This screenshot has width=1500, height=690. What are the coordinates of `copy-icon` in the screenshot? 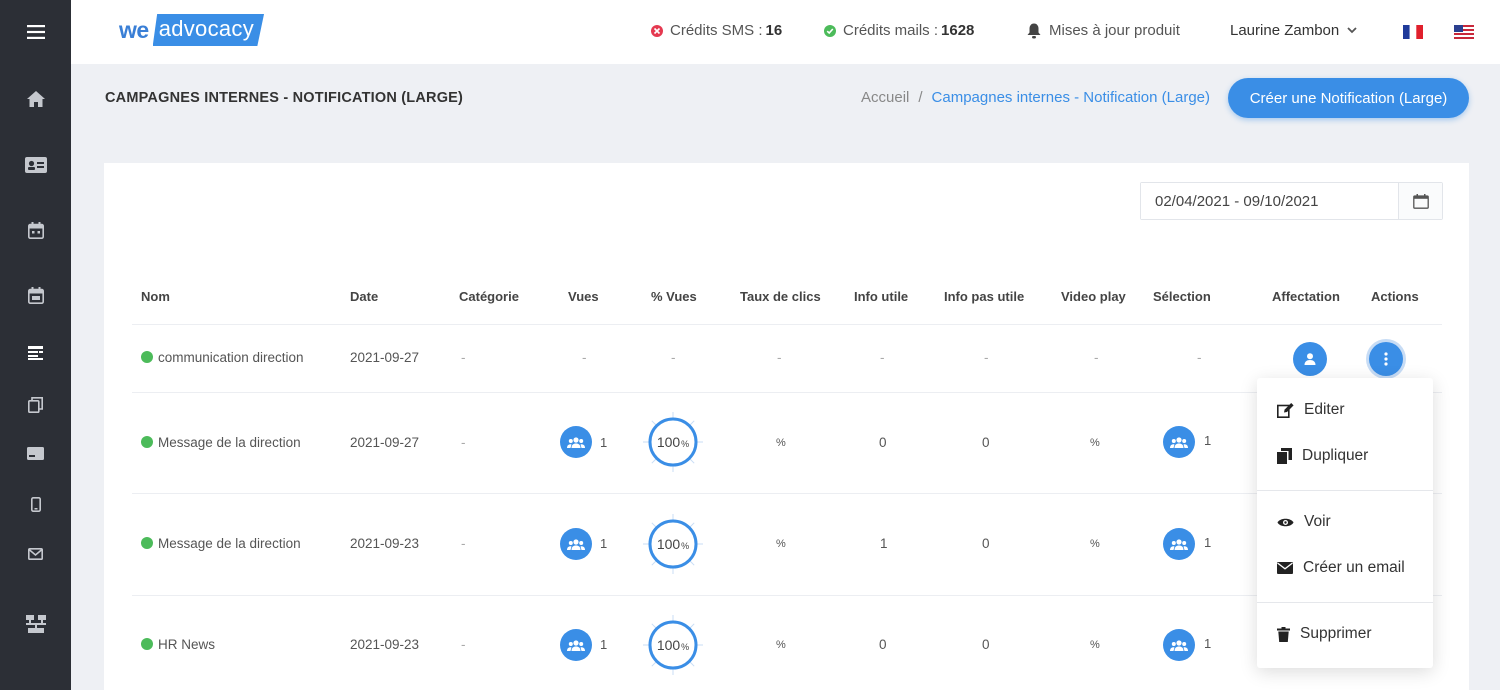 It's located at (35, 405).